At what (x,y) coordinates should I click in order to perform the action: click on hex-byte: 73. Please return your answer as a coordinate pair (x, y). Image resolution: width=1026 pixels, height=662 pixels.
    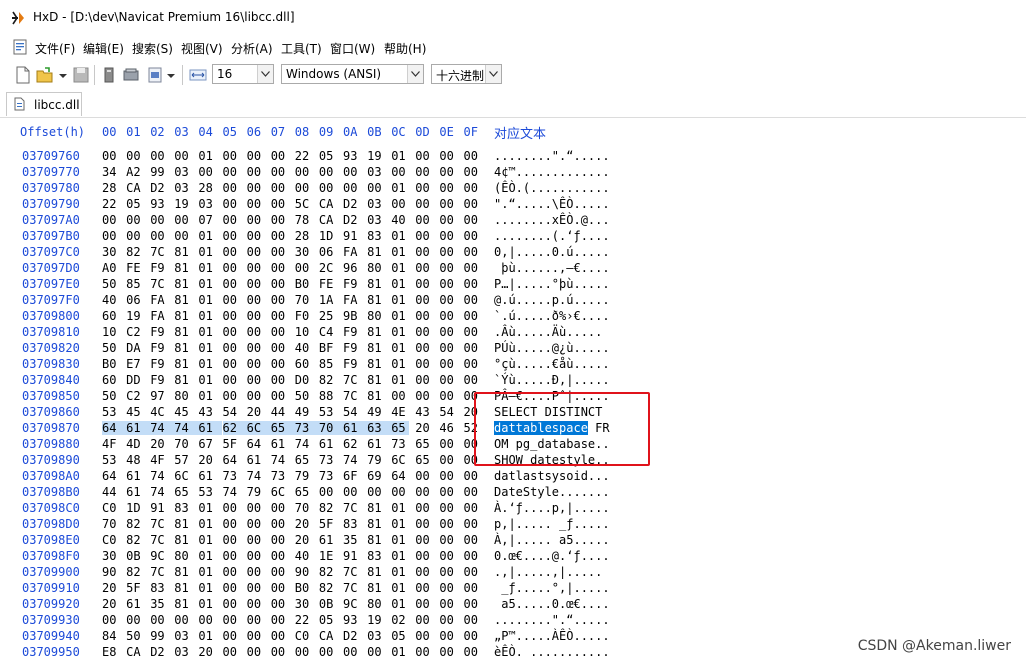
    Looking at the image, I should click on (280, 476).